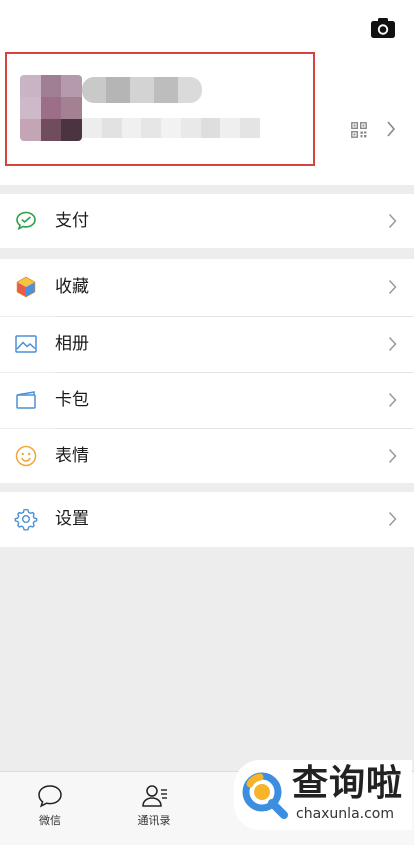  I want to click on magnifier-logo-icon, so click(265, 795).